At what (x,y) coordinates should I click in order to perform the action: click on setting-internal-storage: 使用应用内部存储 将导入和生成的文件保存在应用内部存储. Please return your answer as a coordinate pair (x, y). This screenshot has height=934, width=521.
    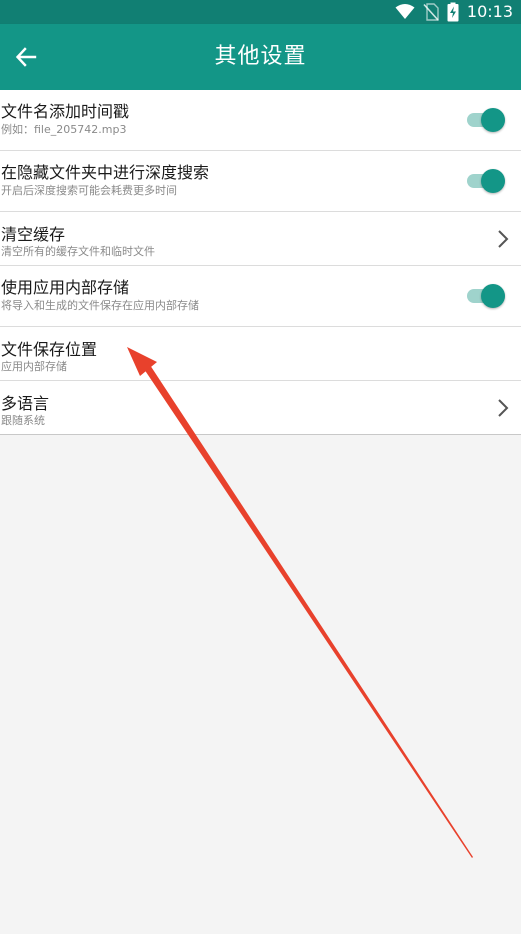
    Looking at the image, I should click on (260, 296).